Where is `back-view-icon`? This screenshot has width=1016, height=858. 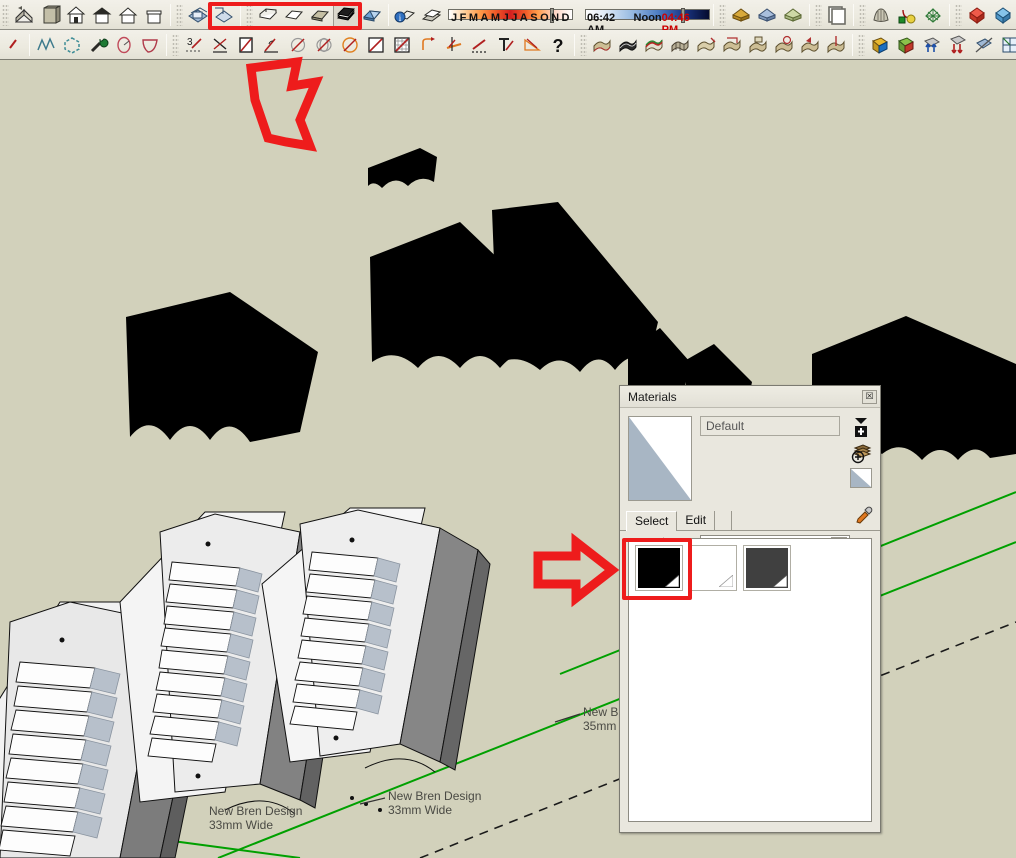
back-view-icon is located at coordinates (50, 15).